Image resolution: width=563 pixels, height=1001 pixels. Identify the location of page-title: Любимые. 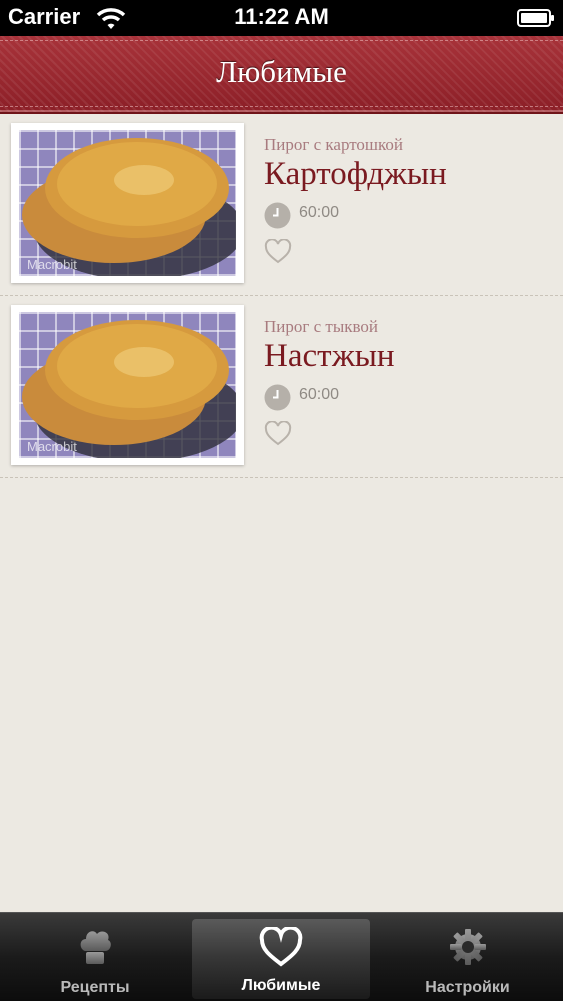
(281, 71).